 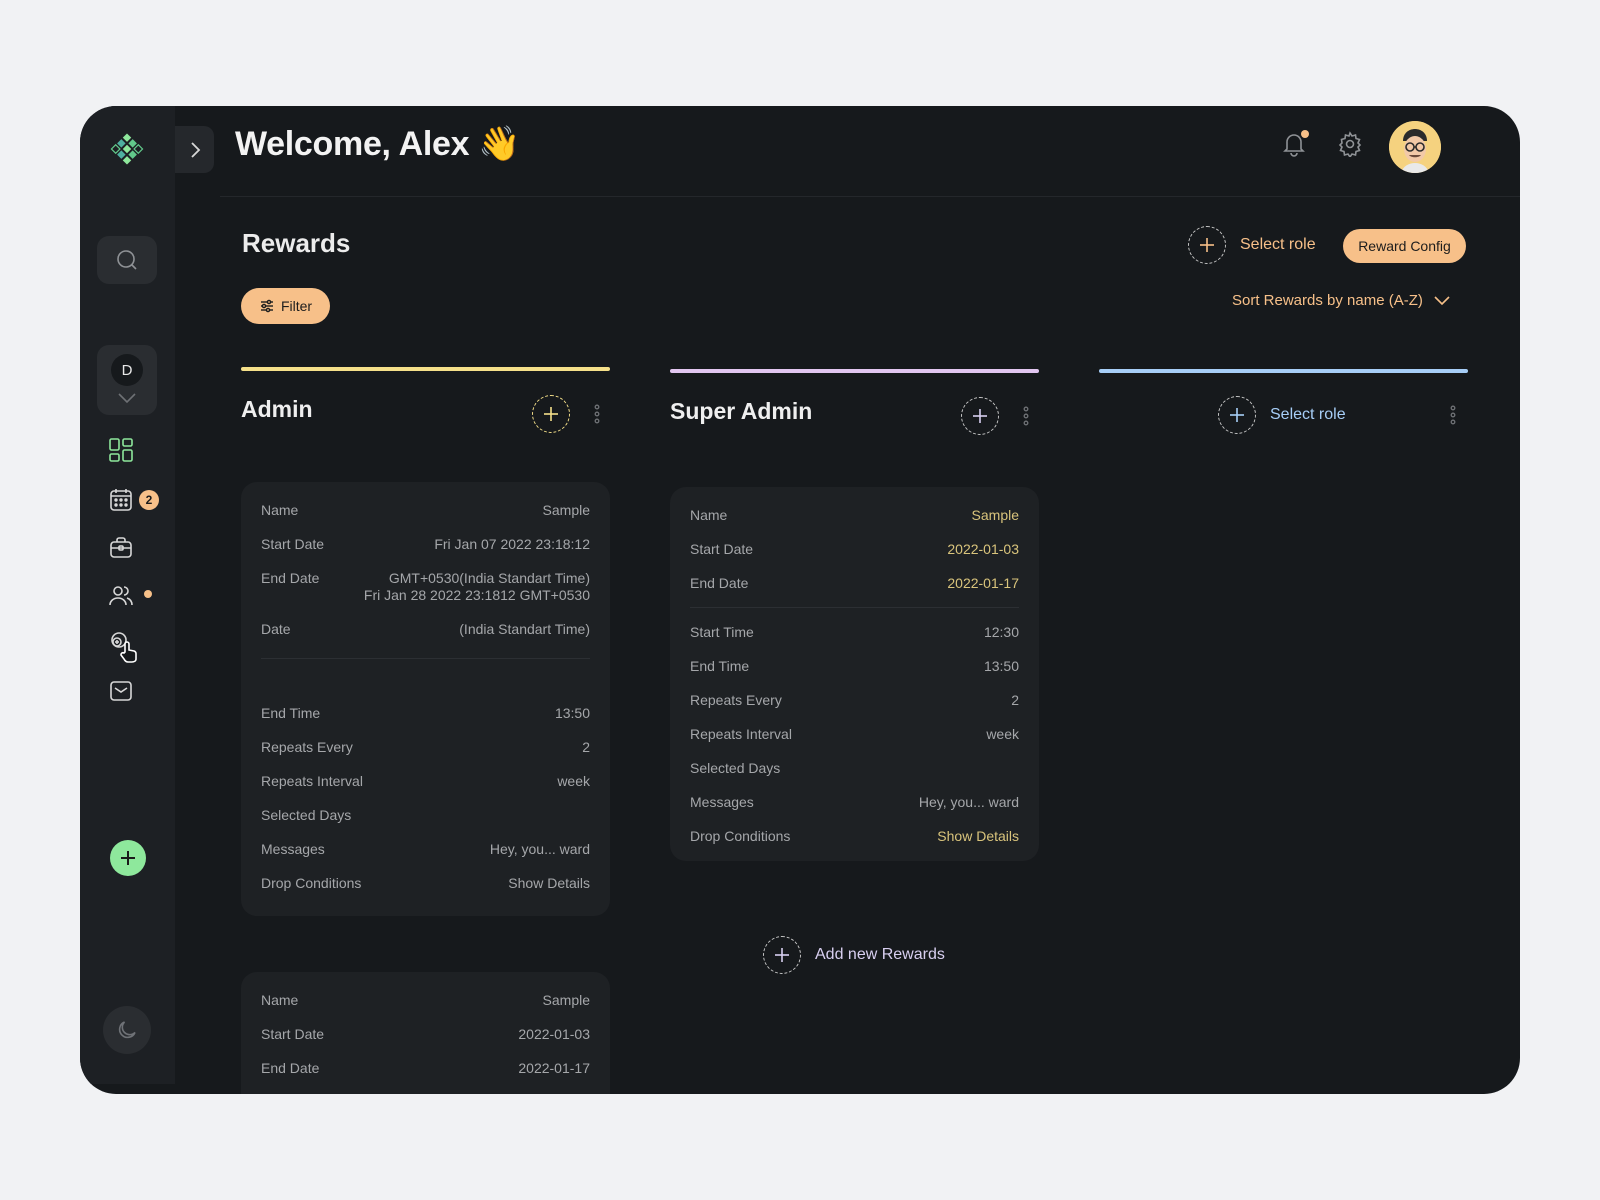 I want to click on row-value: 2022-01-17, so click(x=554, y=1068).